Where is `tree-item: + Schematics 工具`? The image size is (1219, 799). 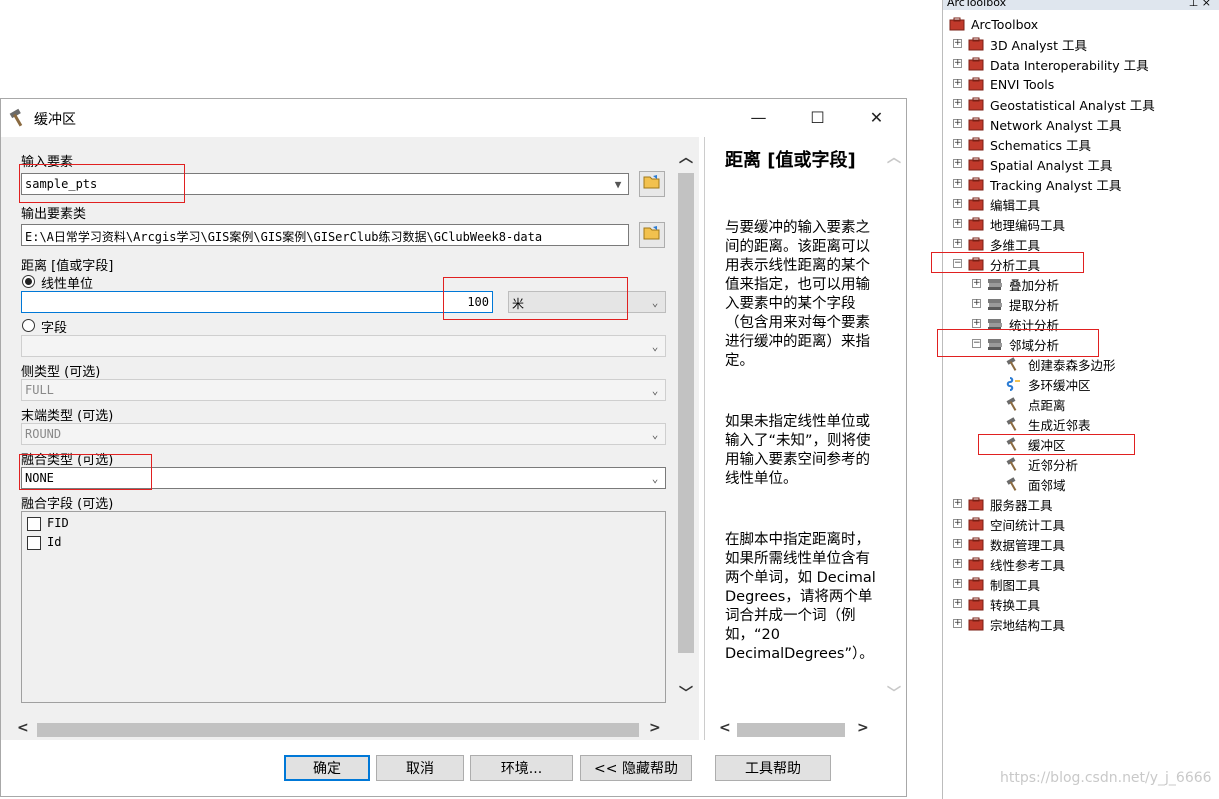
tree-item: + Schematics 工具 is located at coordinates (1022, 144).